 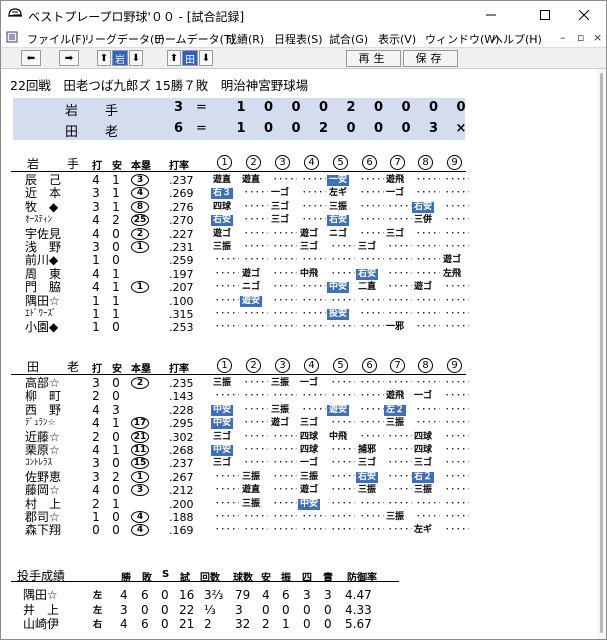 What do you see at coordinates (338, 233) in the screenshot?
I see `plate-appearance: ニゴ` at bounding box center [338, 233].